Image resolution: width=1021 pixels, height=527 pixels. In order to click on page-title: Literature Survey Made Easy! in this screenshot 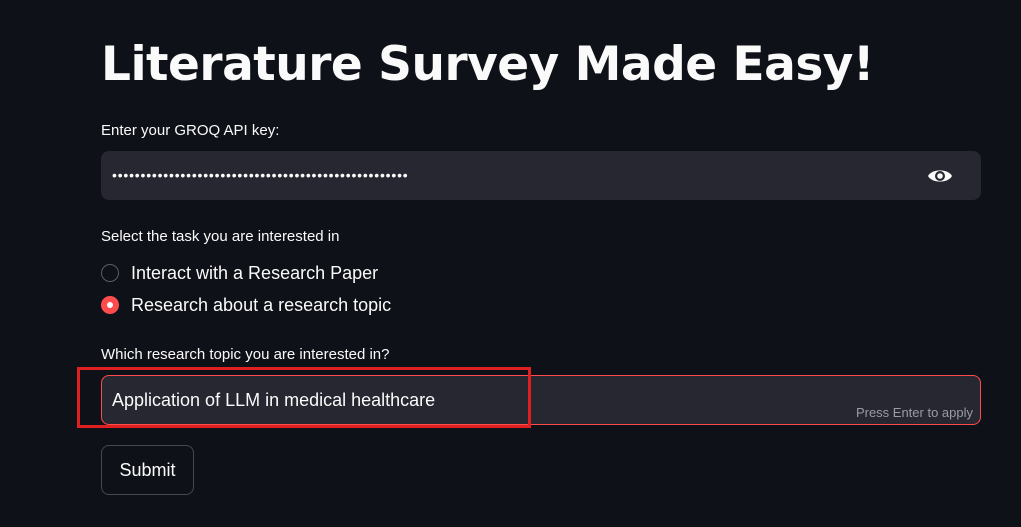, I will do `click(487, 64)`.